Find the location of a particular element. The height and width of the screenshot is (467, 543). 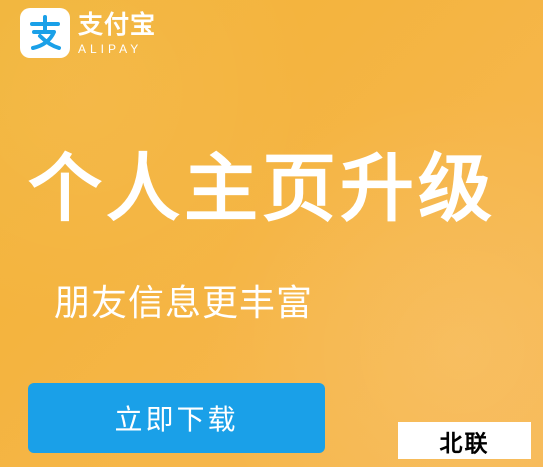

watermark-badge: 北联 is located at coordinates (464, 440).